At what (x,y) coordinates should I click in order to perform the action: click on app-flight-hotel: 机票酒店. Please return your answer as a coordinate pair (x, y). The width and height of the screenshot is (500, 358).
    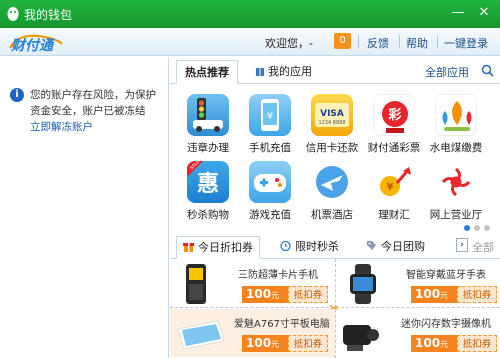
    Looking at the image, I should click on (332, 191).